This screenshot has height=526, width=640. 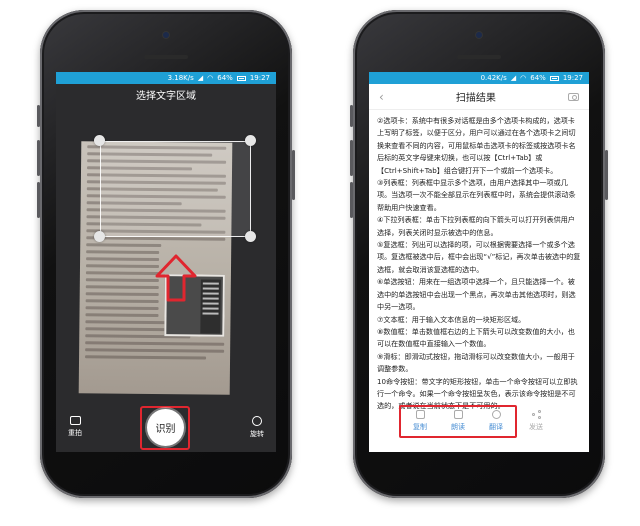 I want to click on result-paragraph: ⑦文本框：用于输入文本信息的一块矩形区域。, so click(x=451, y=319).